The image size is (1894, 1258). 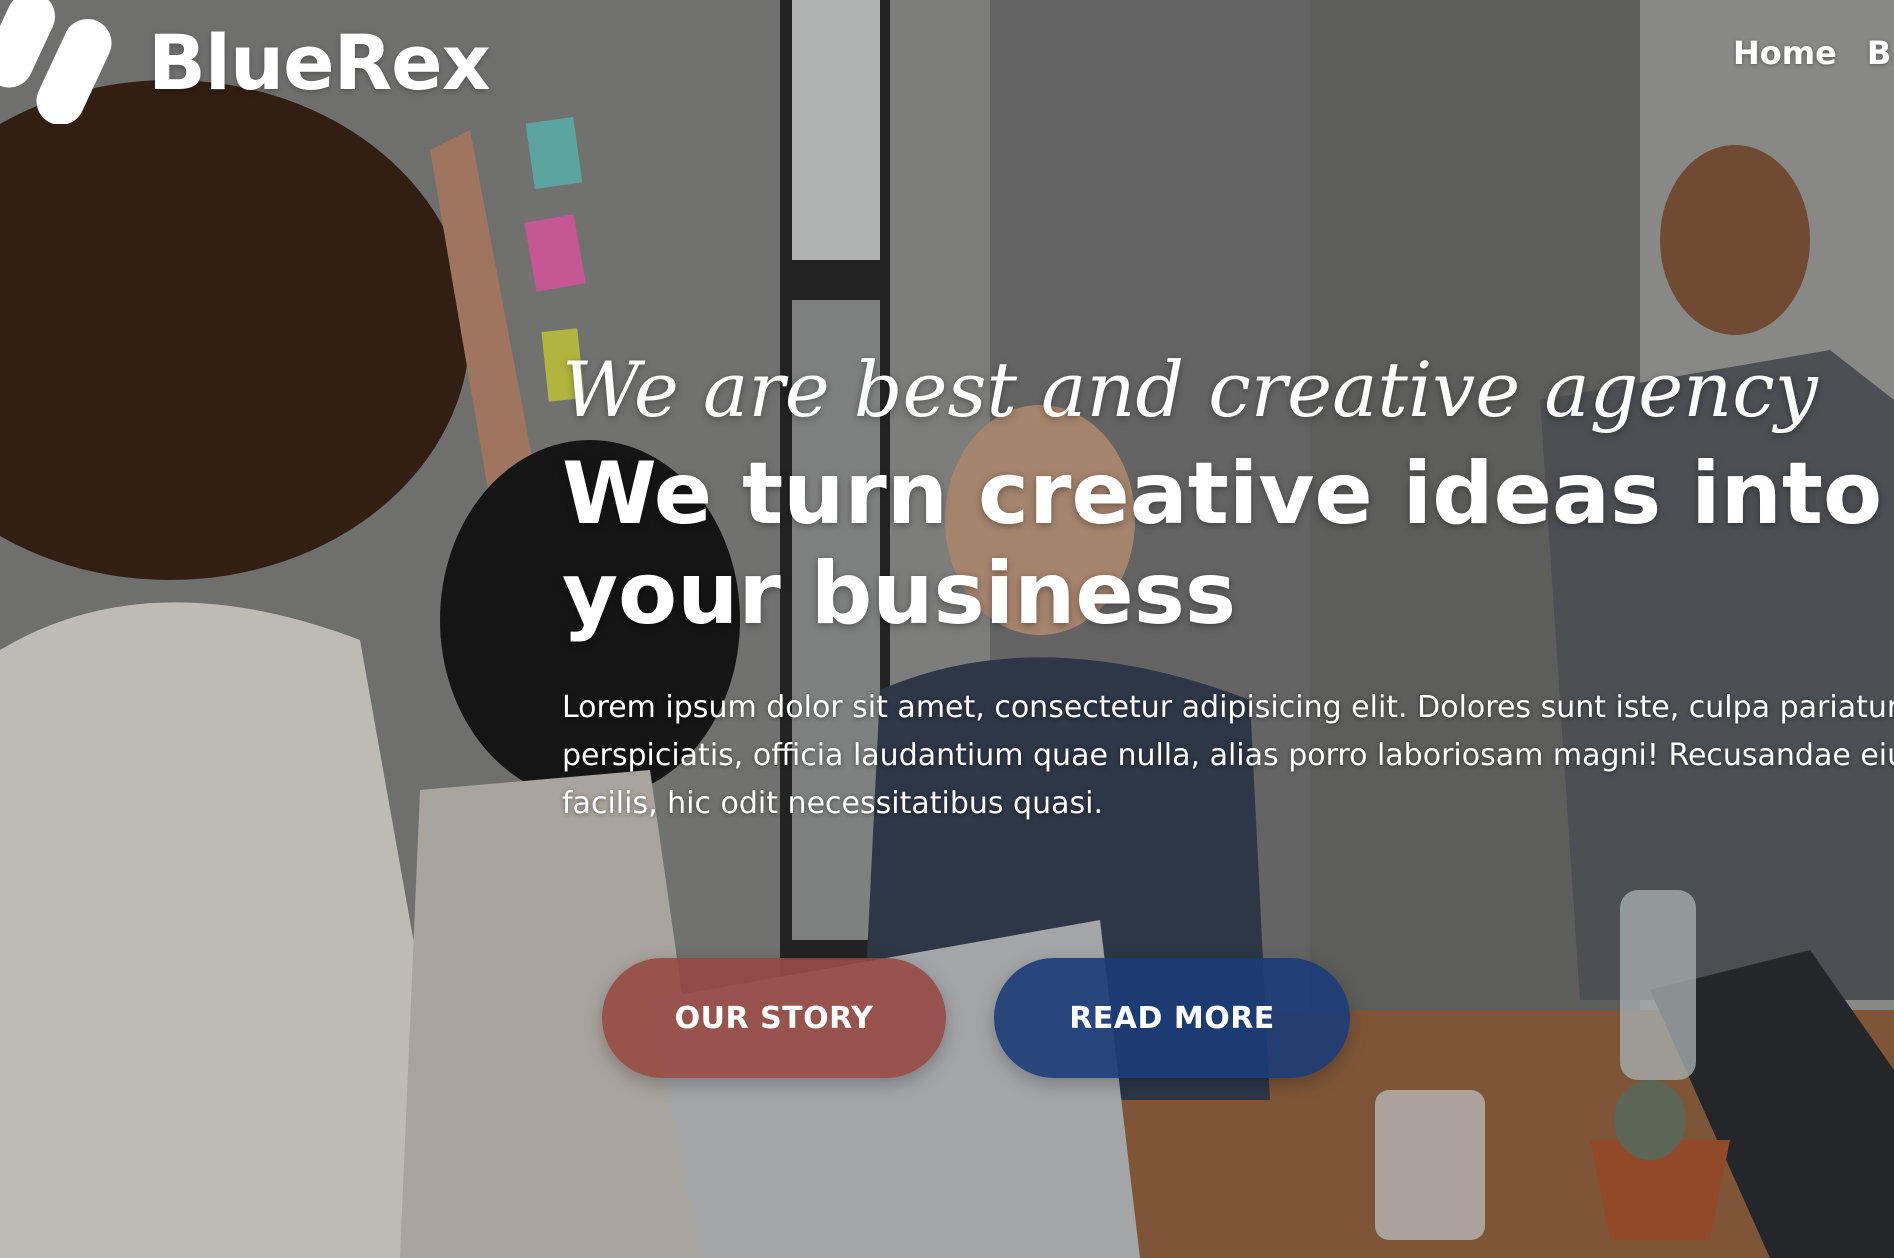 I want to click on our-story-button: OUR STORY, so click(x=774, y=1018).